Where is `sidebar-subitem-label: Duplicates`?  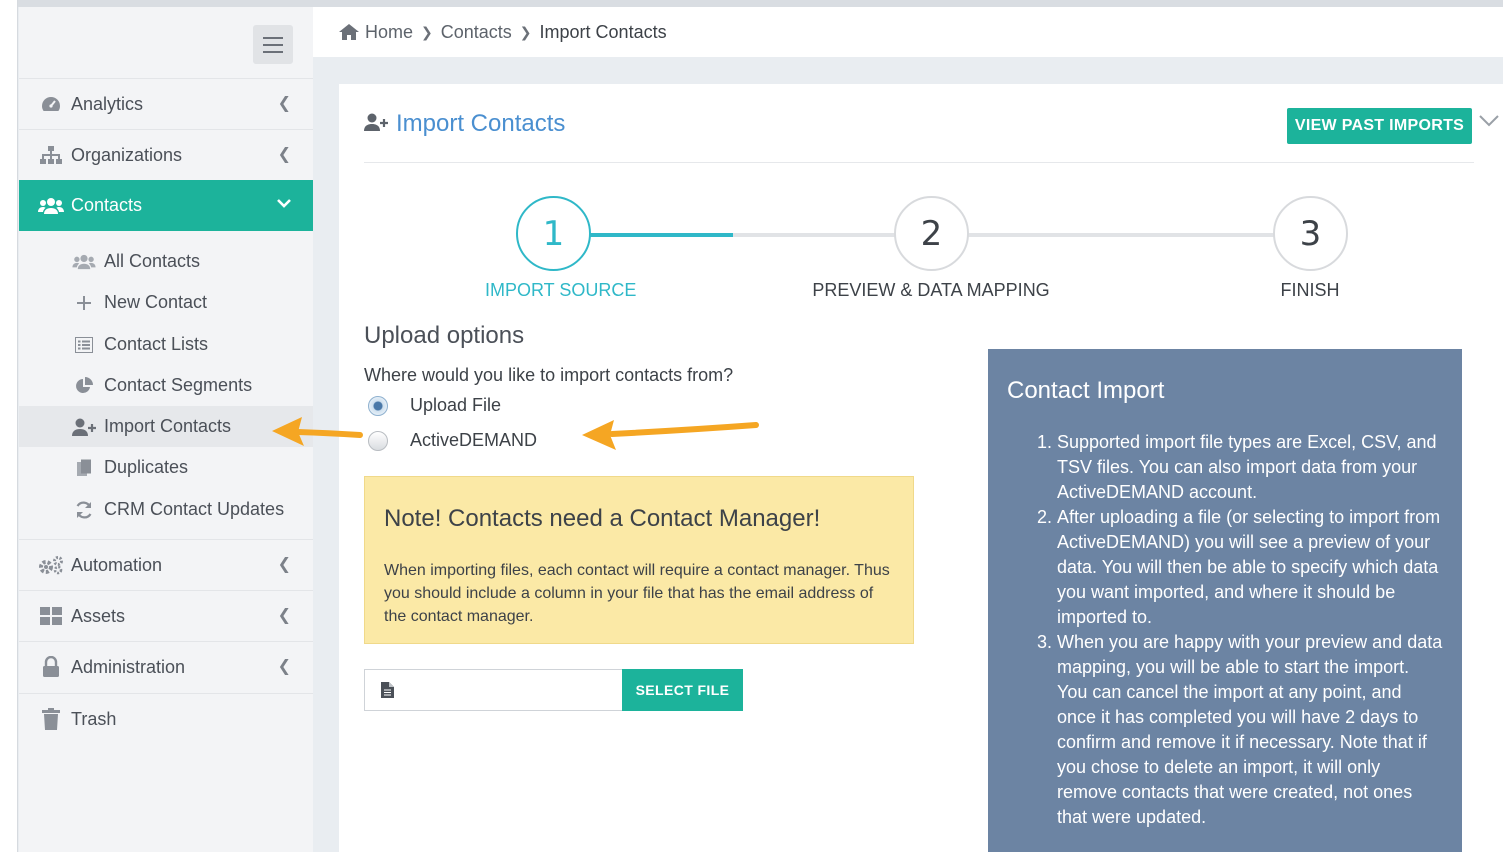 sidebar-subitem-label: Duplicates is located at coordinates (146, 467).